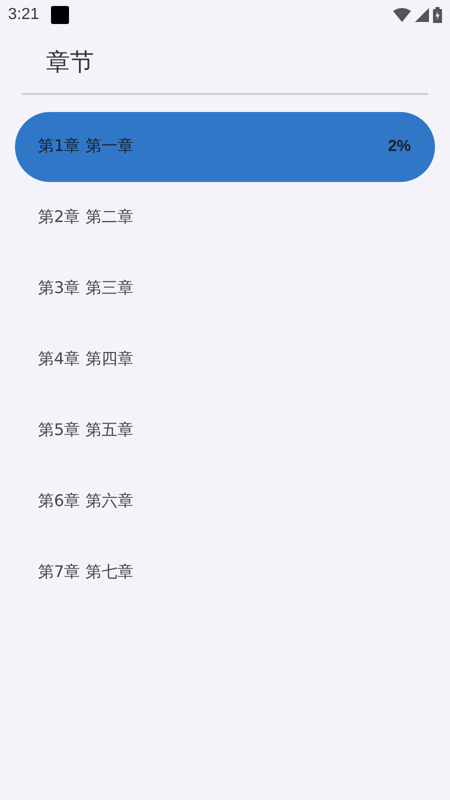  I want to click on chapter-title: 第6章 第六章, so click(86, 501).